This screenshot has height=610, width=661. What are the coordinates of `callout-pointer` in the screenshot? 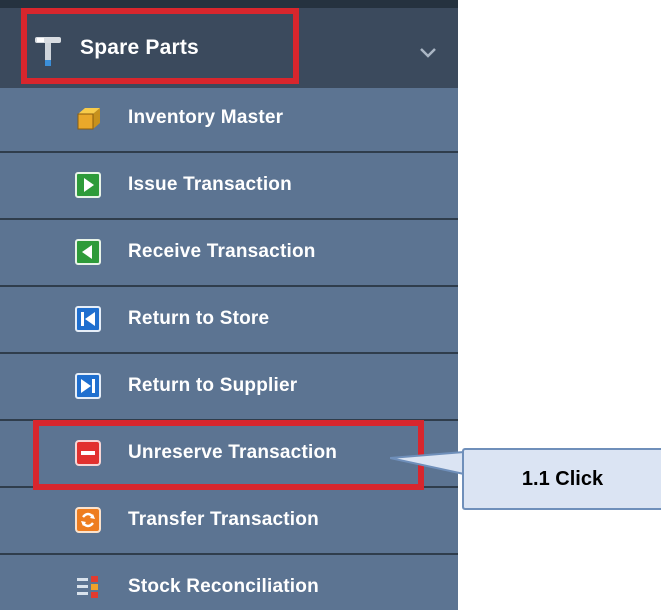 It's located at (427, 463).